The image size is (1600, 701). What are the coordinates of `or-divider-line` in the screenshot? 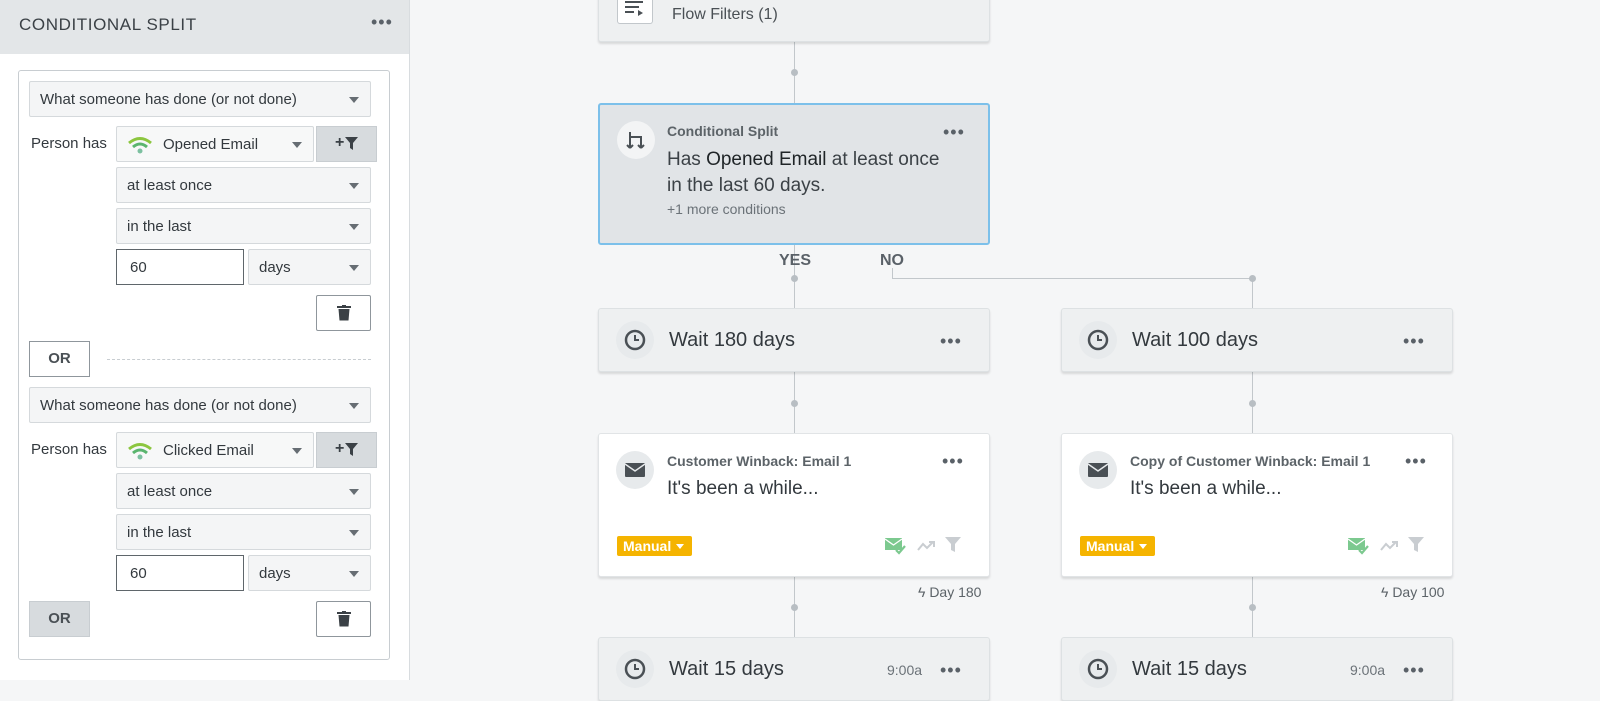 It's located at (239, 359).